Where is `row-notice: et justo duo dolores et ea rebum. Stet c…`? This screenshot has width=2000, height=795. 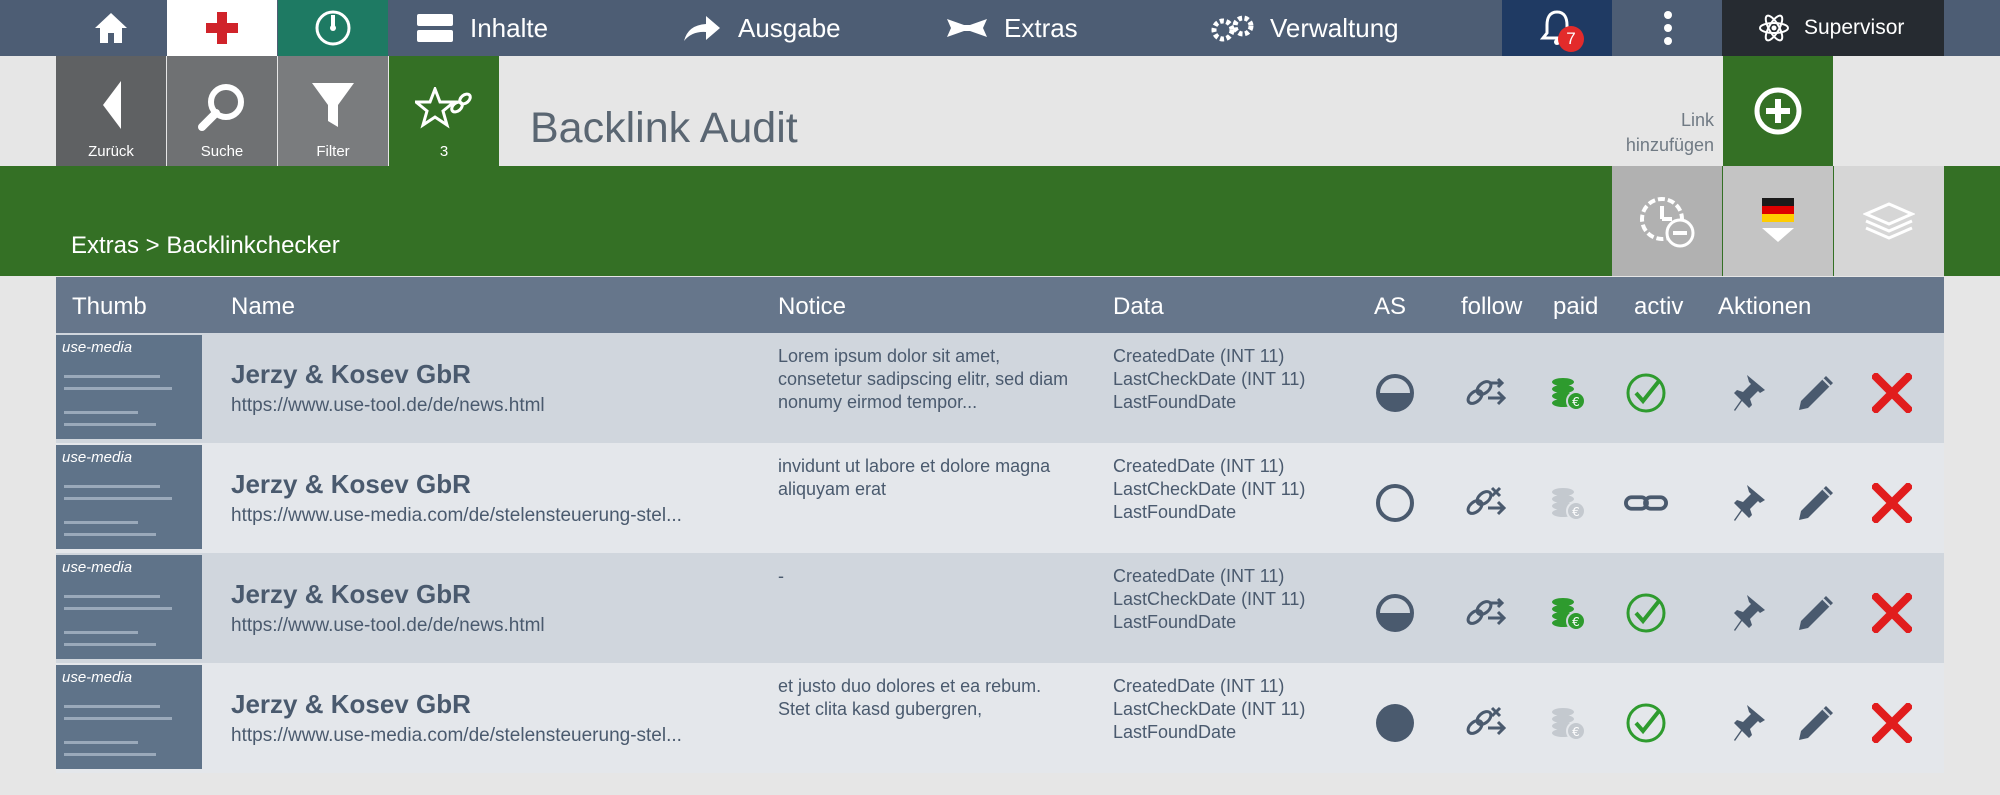 row-notice: et justo duo dolores et ea rebum. Stet c… is located at coordinates (910, 697).